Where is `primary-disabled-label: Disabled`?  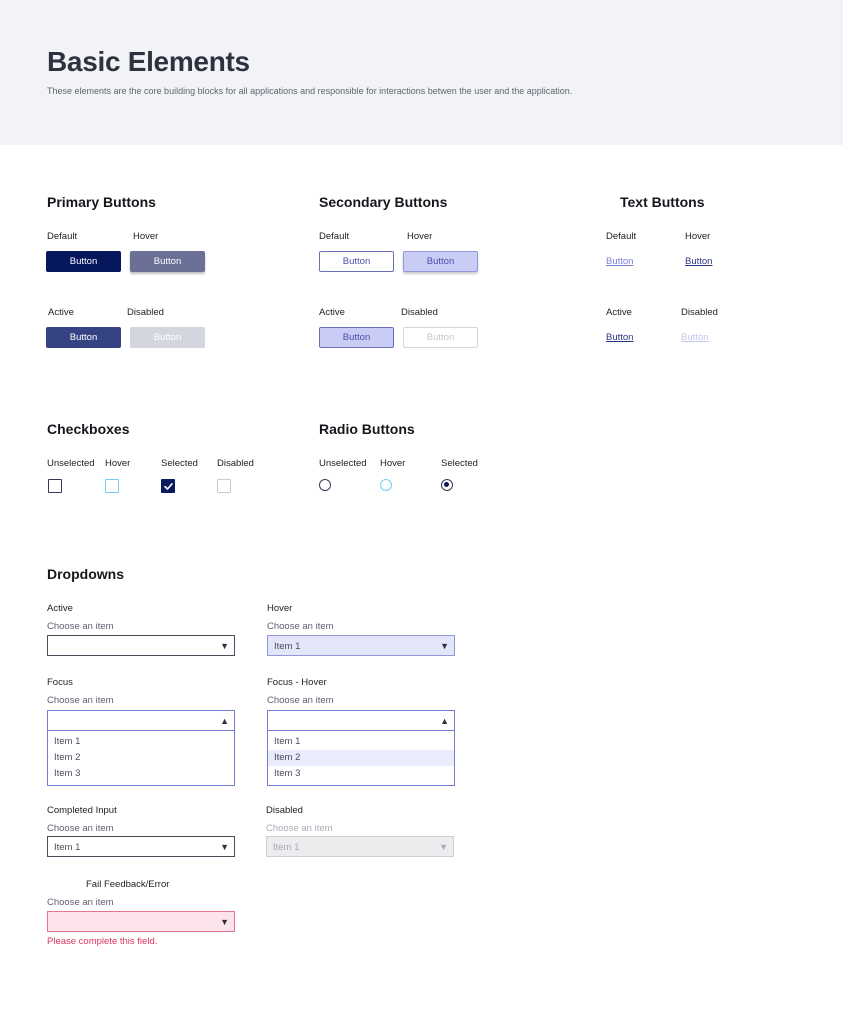 primary-disabled-label: Disabled is located at coordinates (145, 312).